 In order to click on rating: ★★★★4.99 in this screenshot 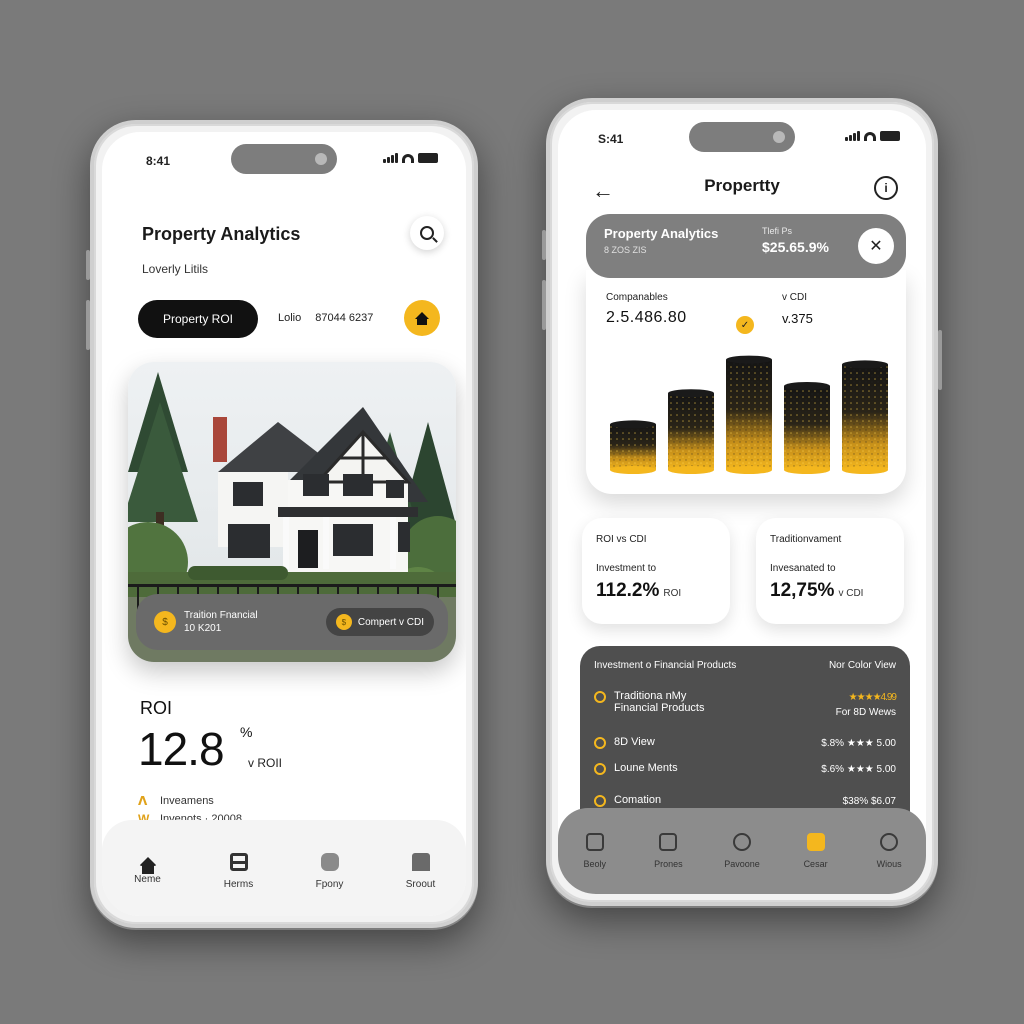, I will do `click(872, 697)`.